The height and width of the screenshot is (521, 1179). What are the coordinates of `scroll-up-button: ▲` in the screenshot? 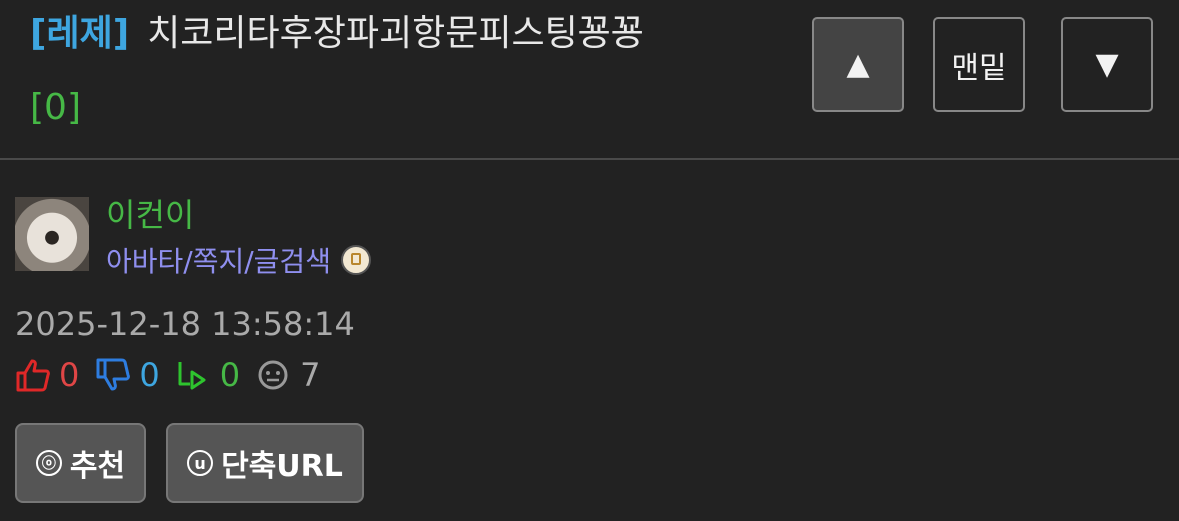 It's located at (858, 64).